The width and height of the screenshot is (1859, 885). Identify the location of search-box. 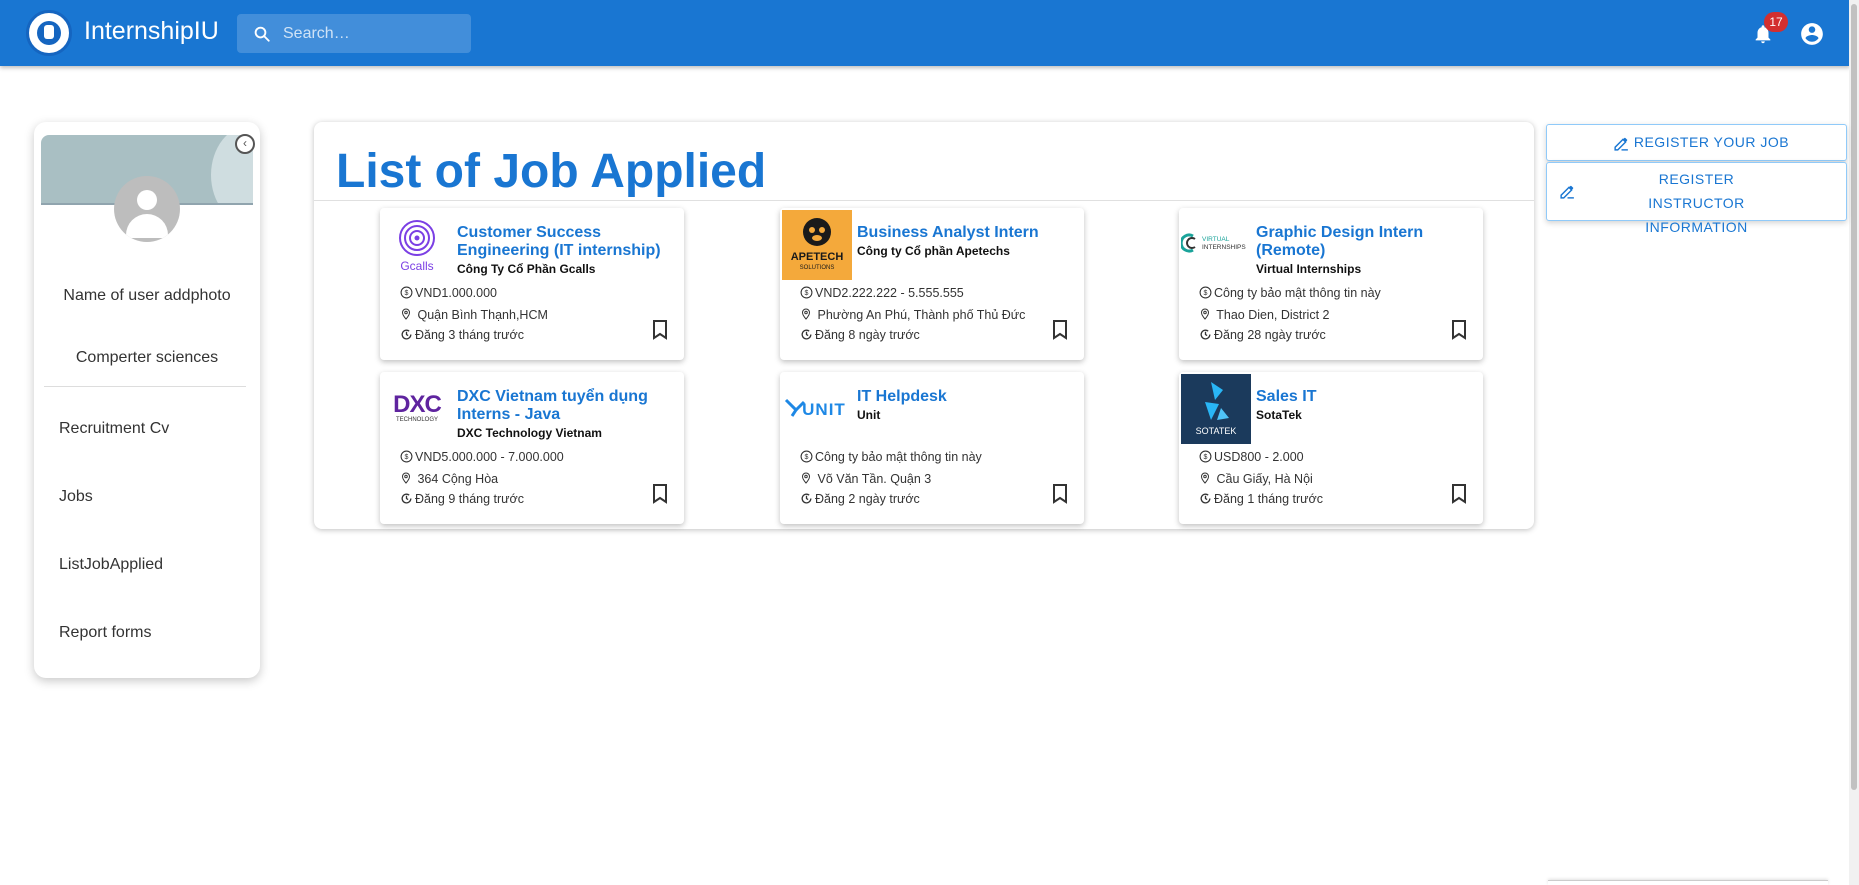
(354, 33).